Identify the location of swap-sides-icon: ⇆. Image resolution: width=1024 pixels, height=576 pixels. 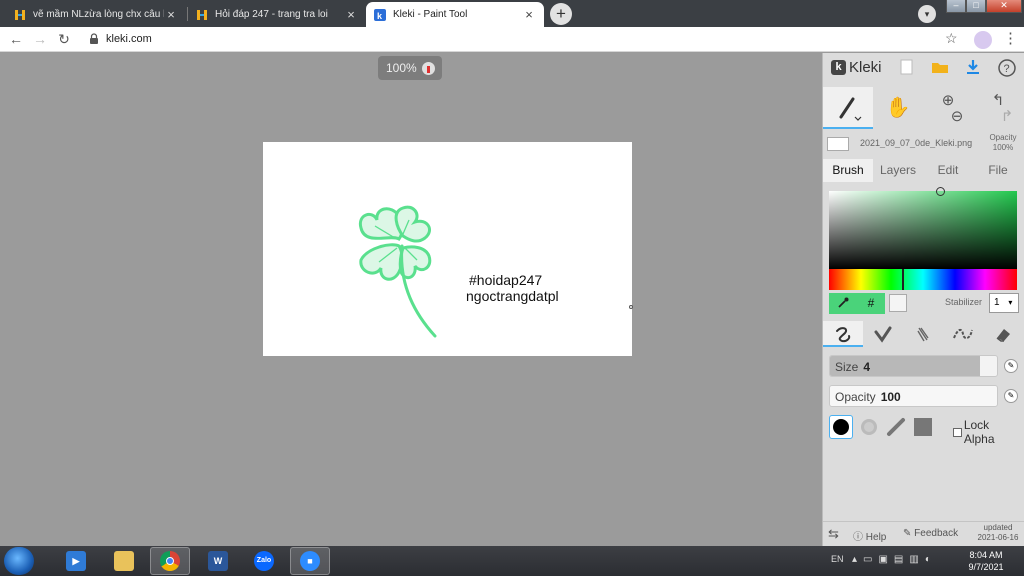
(833, 534).